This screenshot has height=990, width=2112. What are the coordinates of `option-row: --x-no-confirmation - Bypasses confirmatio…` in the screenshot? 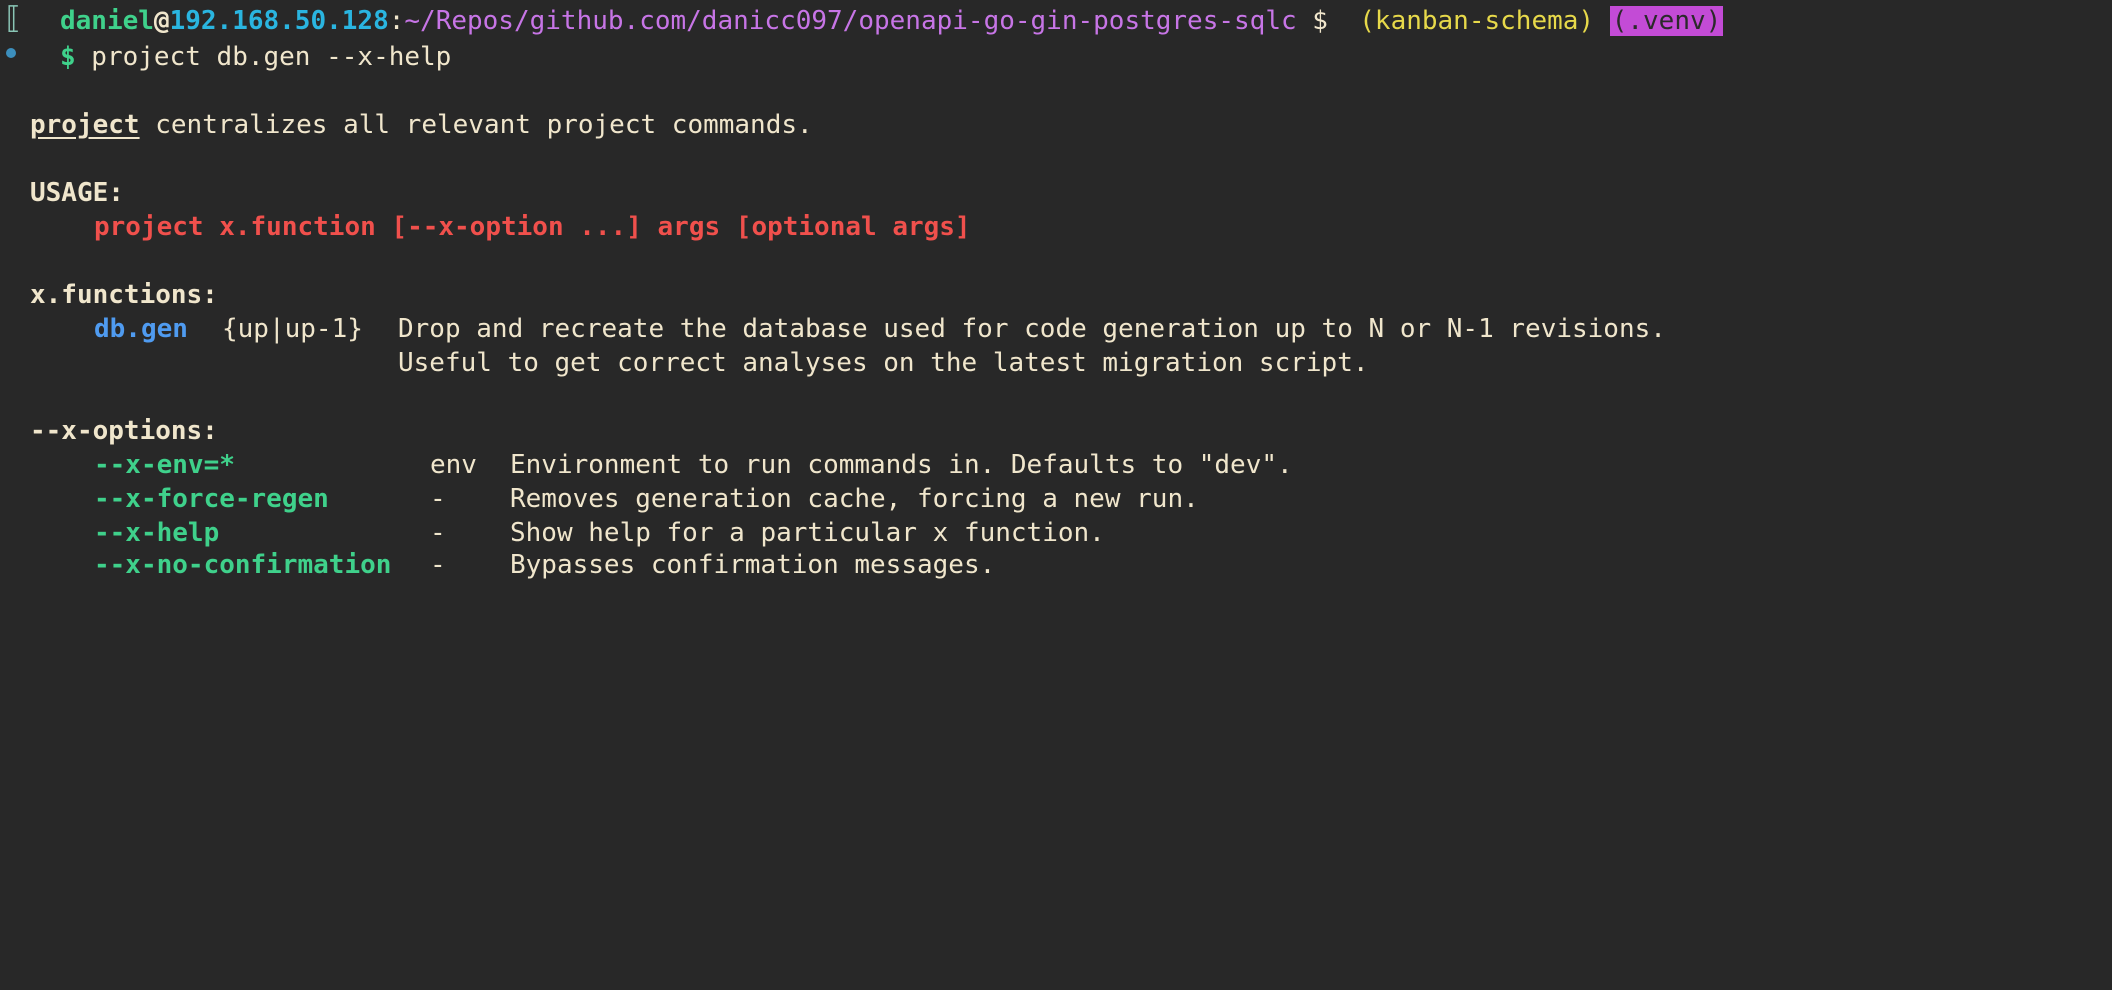 It's located at (544, 565).